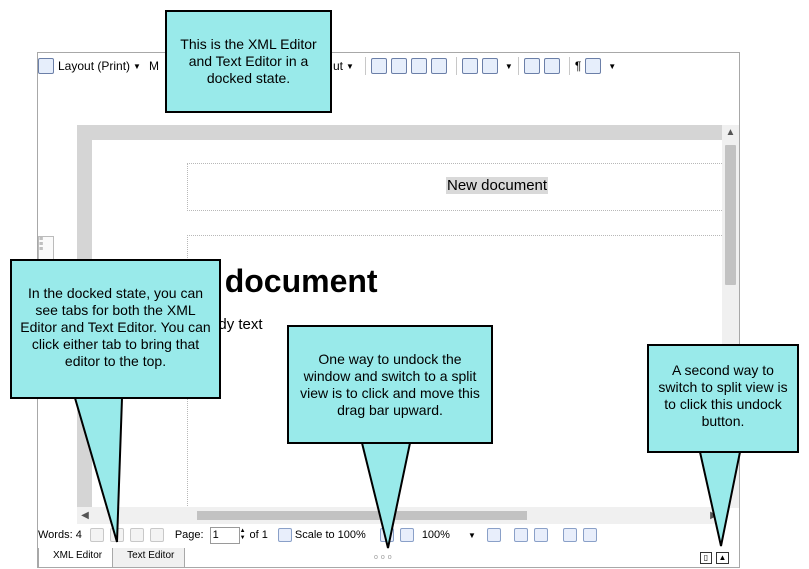 Image resolution: width=809 pixels, height=569 pixels. What do you see at coordinates (531, 66) in the screenshot?
I see `insert-index-icon` at bounding box center [531, 66].